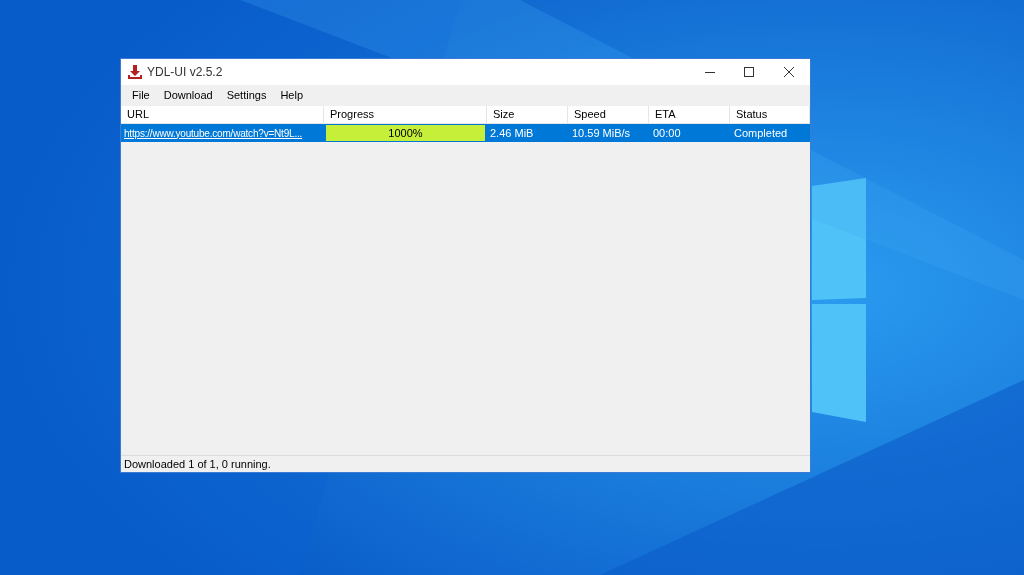 This screenshot has width=1024, height=575. Describe the element at coordinates (465, 463) in the screenshot. I see `status-text: Downloaded 1 of 1, 0 running.` at that location.